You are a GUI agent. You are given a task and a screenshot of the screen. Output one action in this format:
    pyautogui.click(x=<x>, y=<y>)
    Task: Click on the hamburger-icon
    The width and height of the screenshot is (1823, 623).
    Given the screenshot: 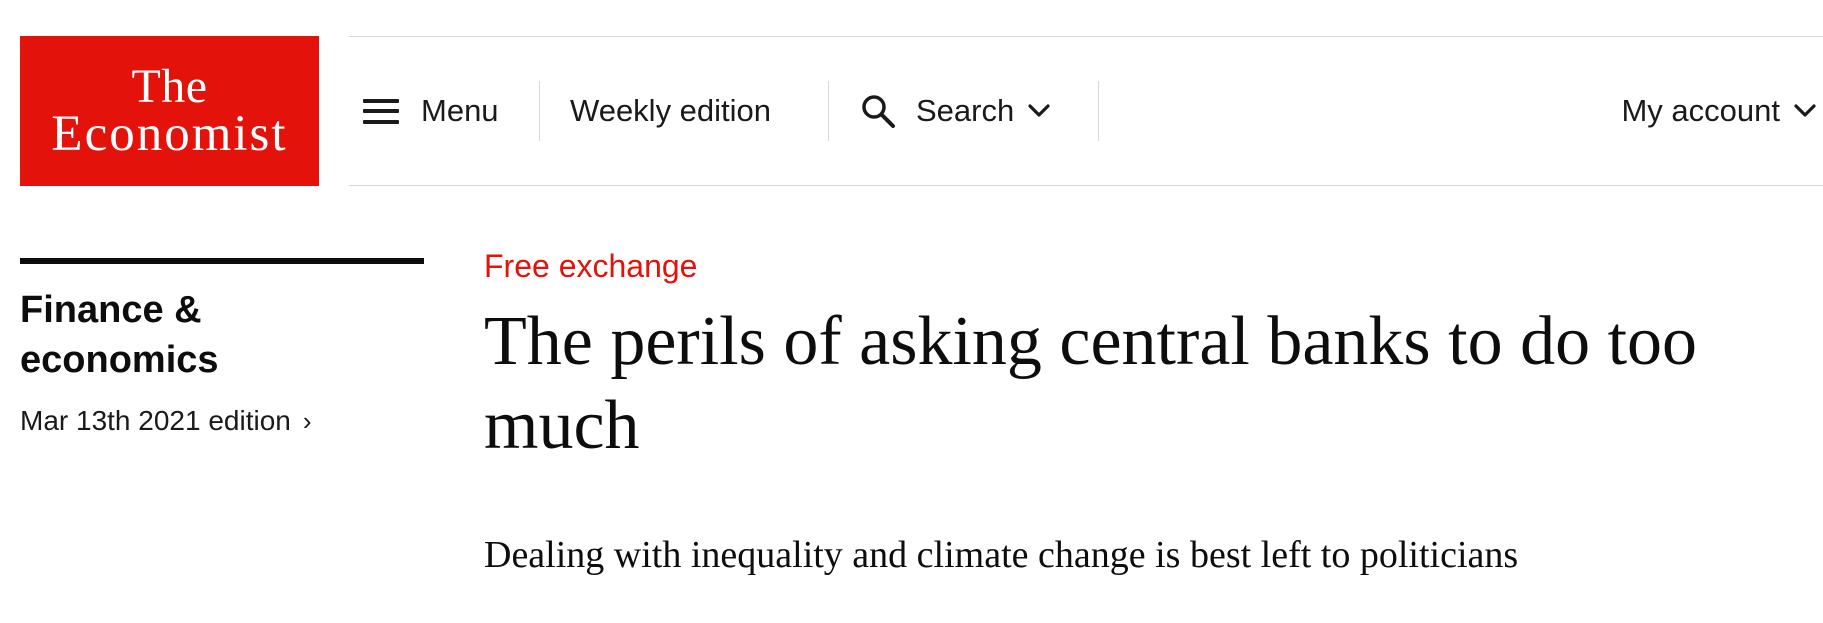 What is the action you would take?
    pyautogui.click(x=381, y=111)
    